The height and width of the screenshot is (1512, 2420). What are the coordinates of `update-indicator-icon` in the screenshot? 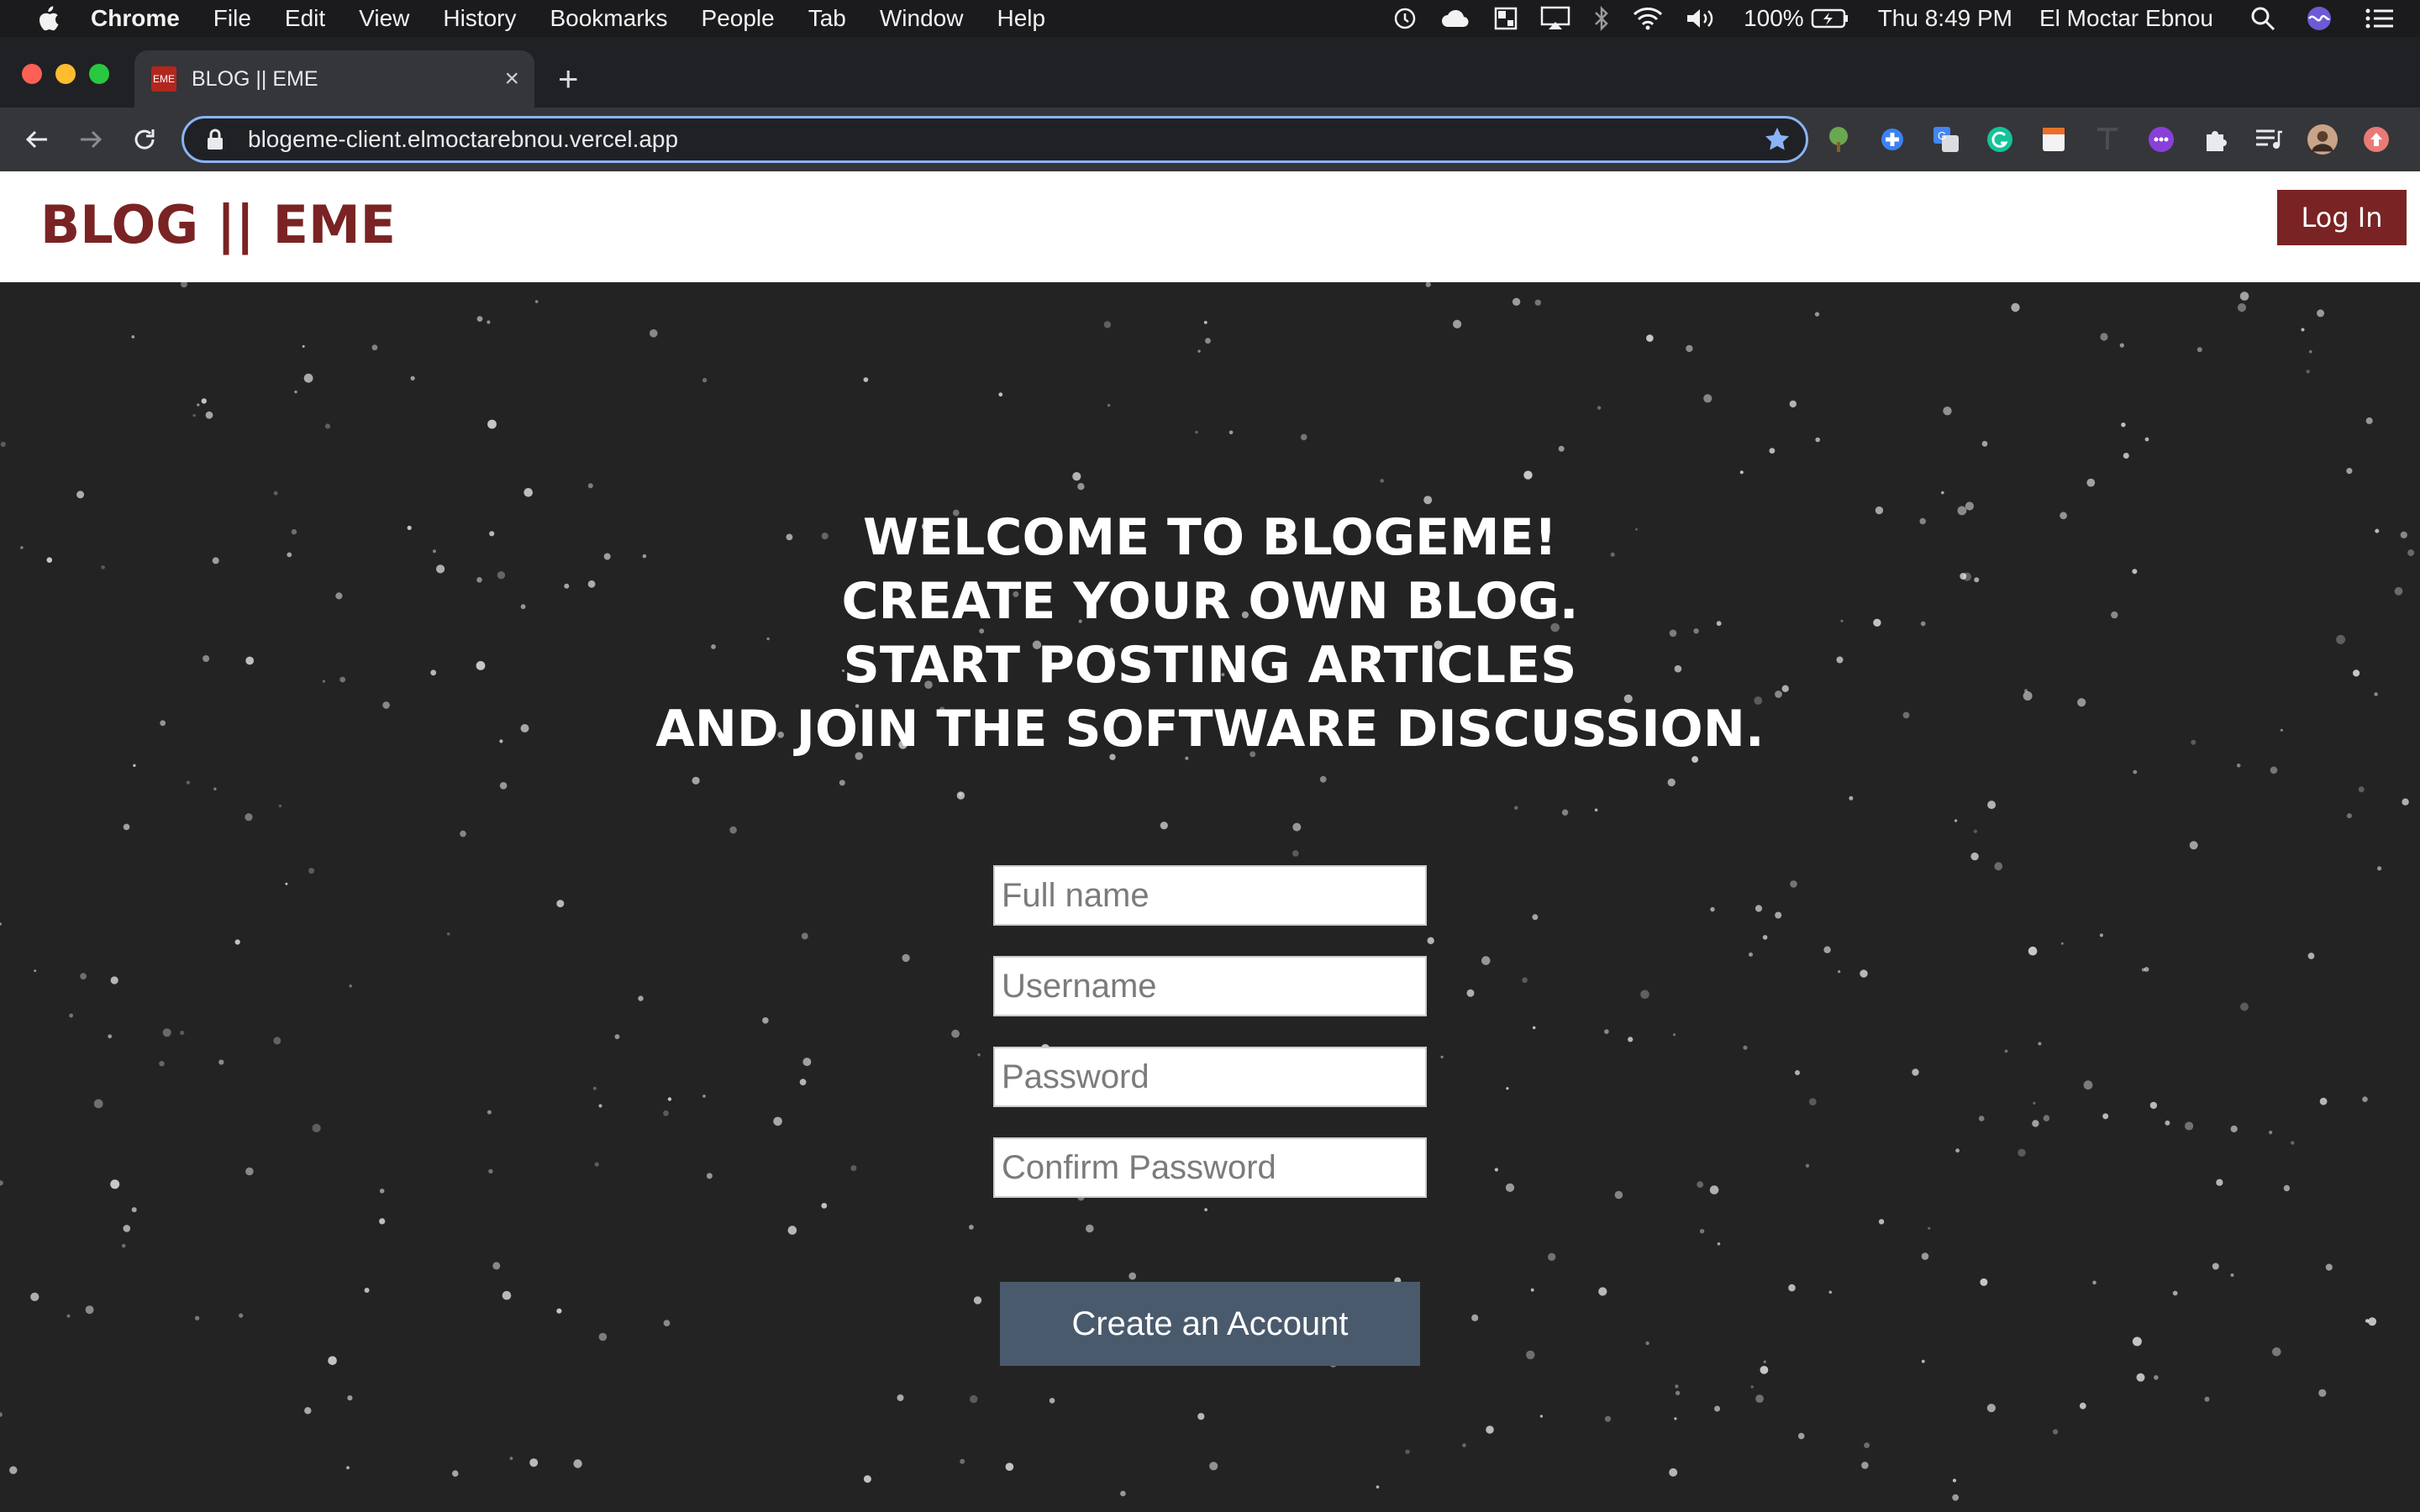 It's located at (2376, 139).